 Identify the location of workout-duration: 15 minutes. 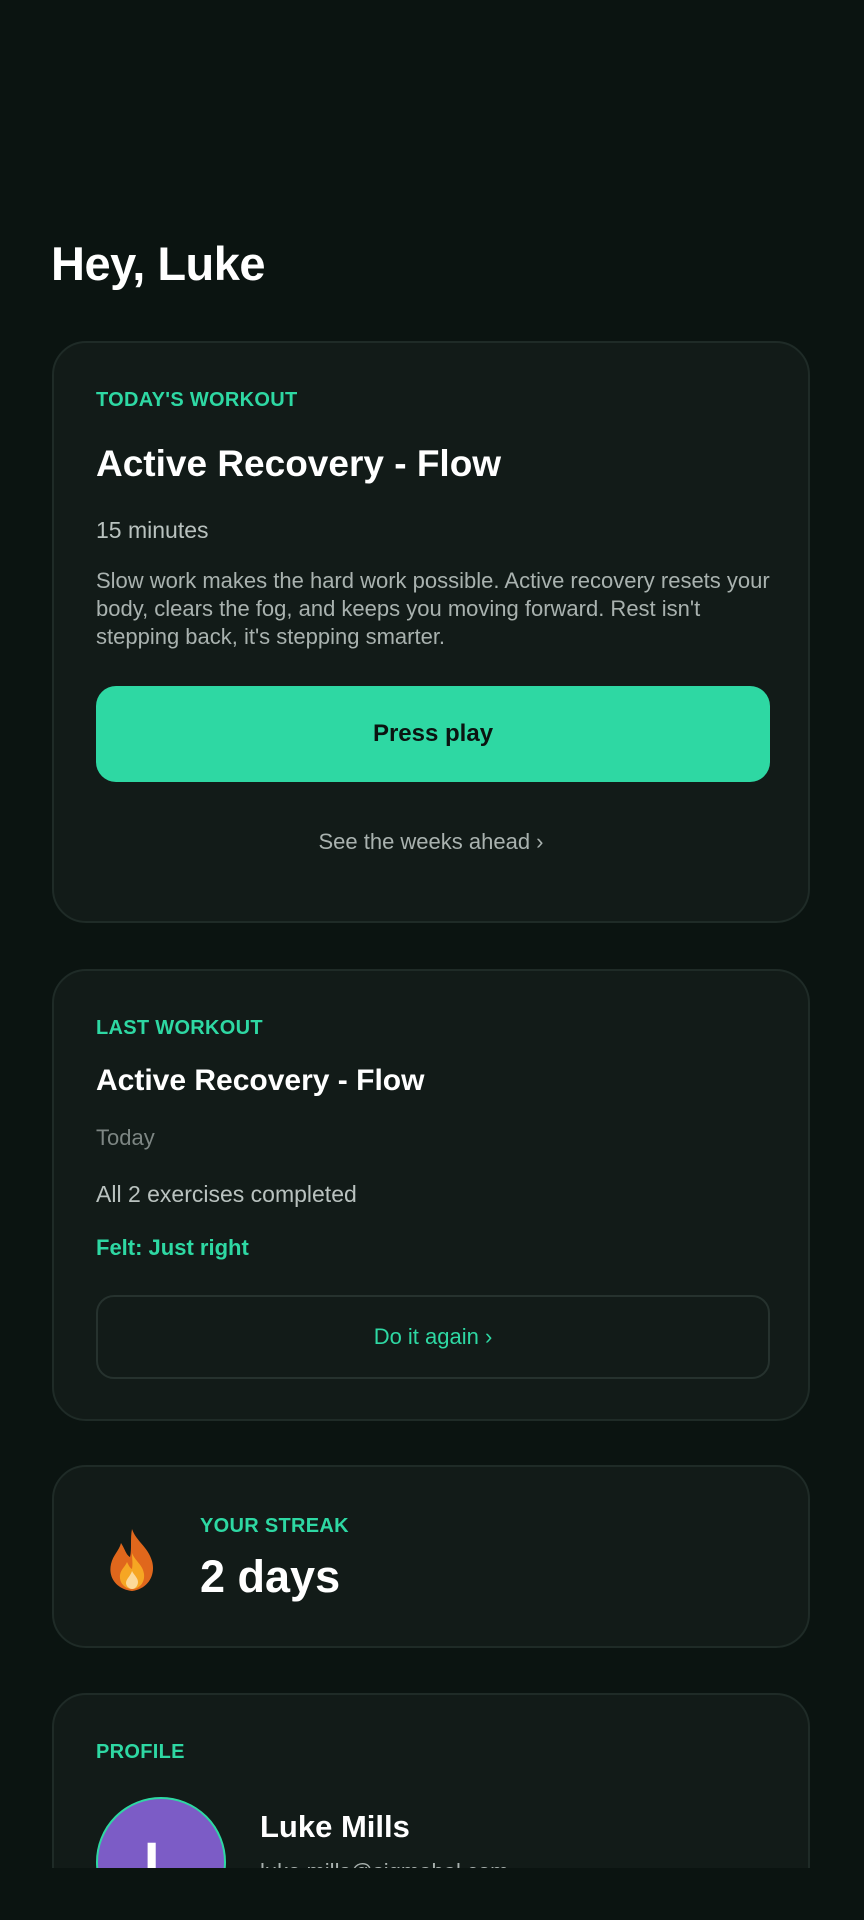
(152, 530).